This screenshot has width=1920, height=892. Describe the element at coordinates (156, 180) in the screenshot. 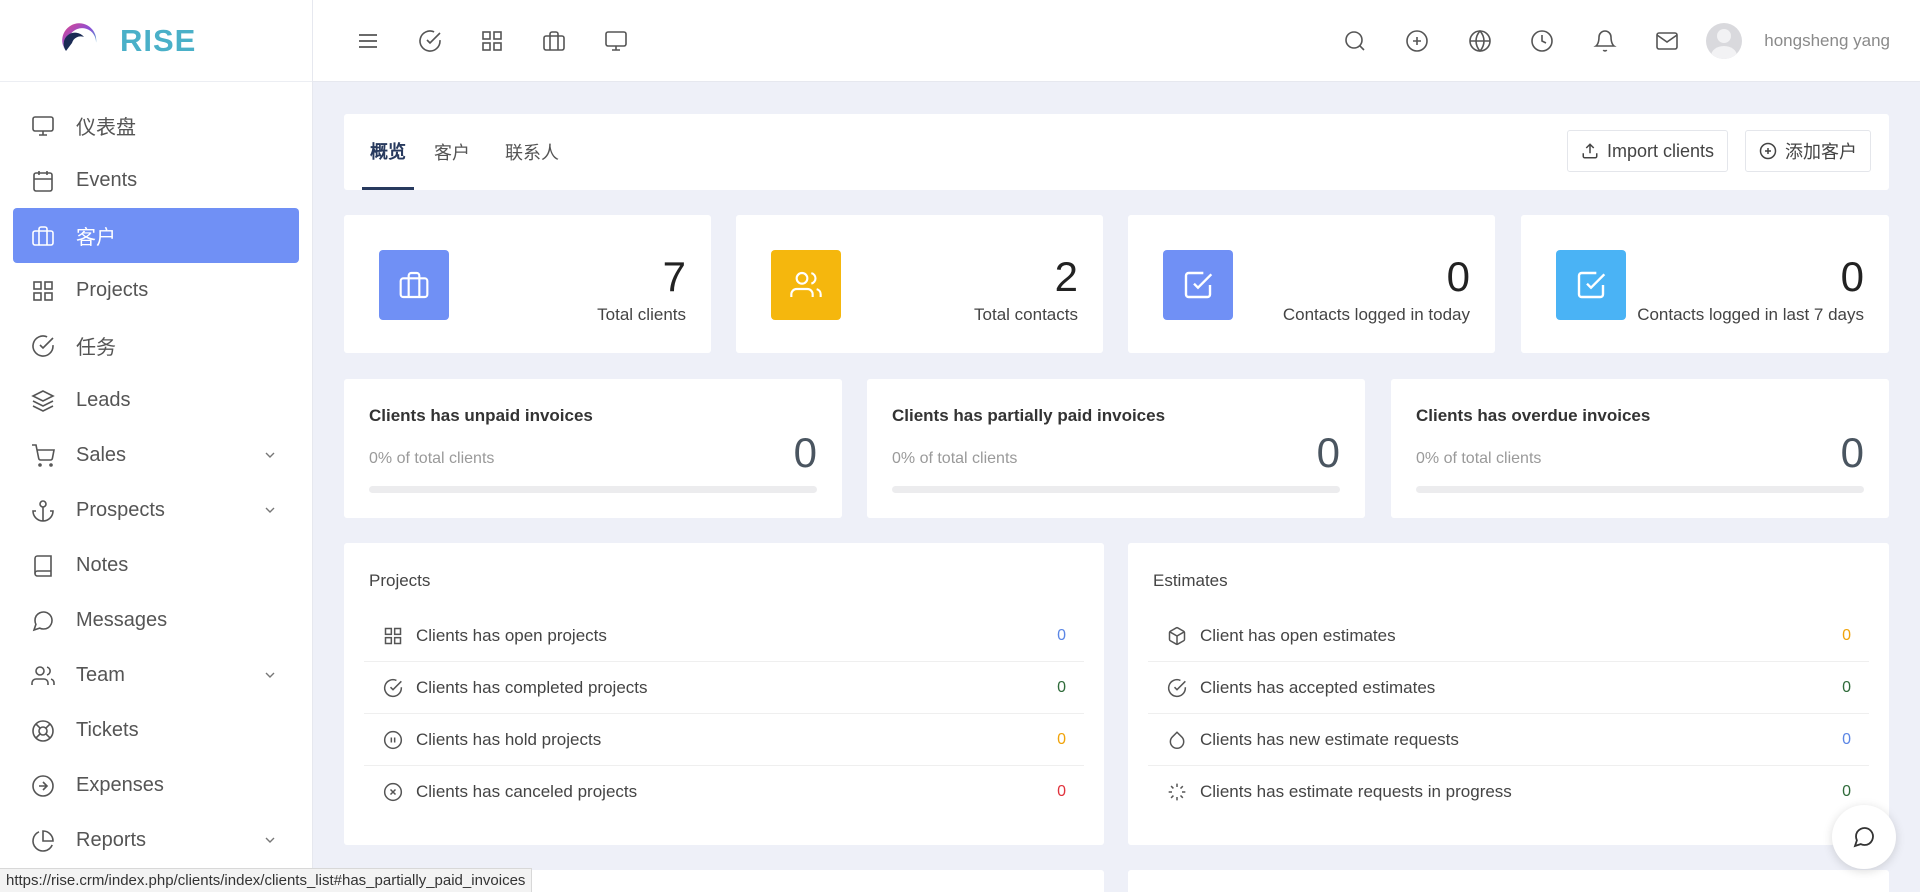

I see `sidebar-item-events: Events` at that location.